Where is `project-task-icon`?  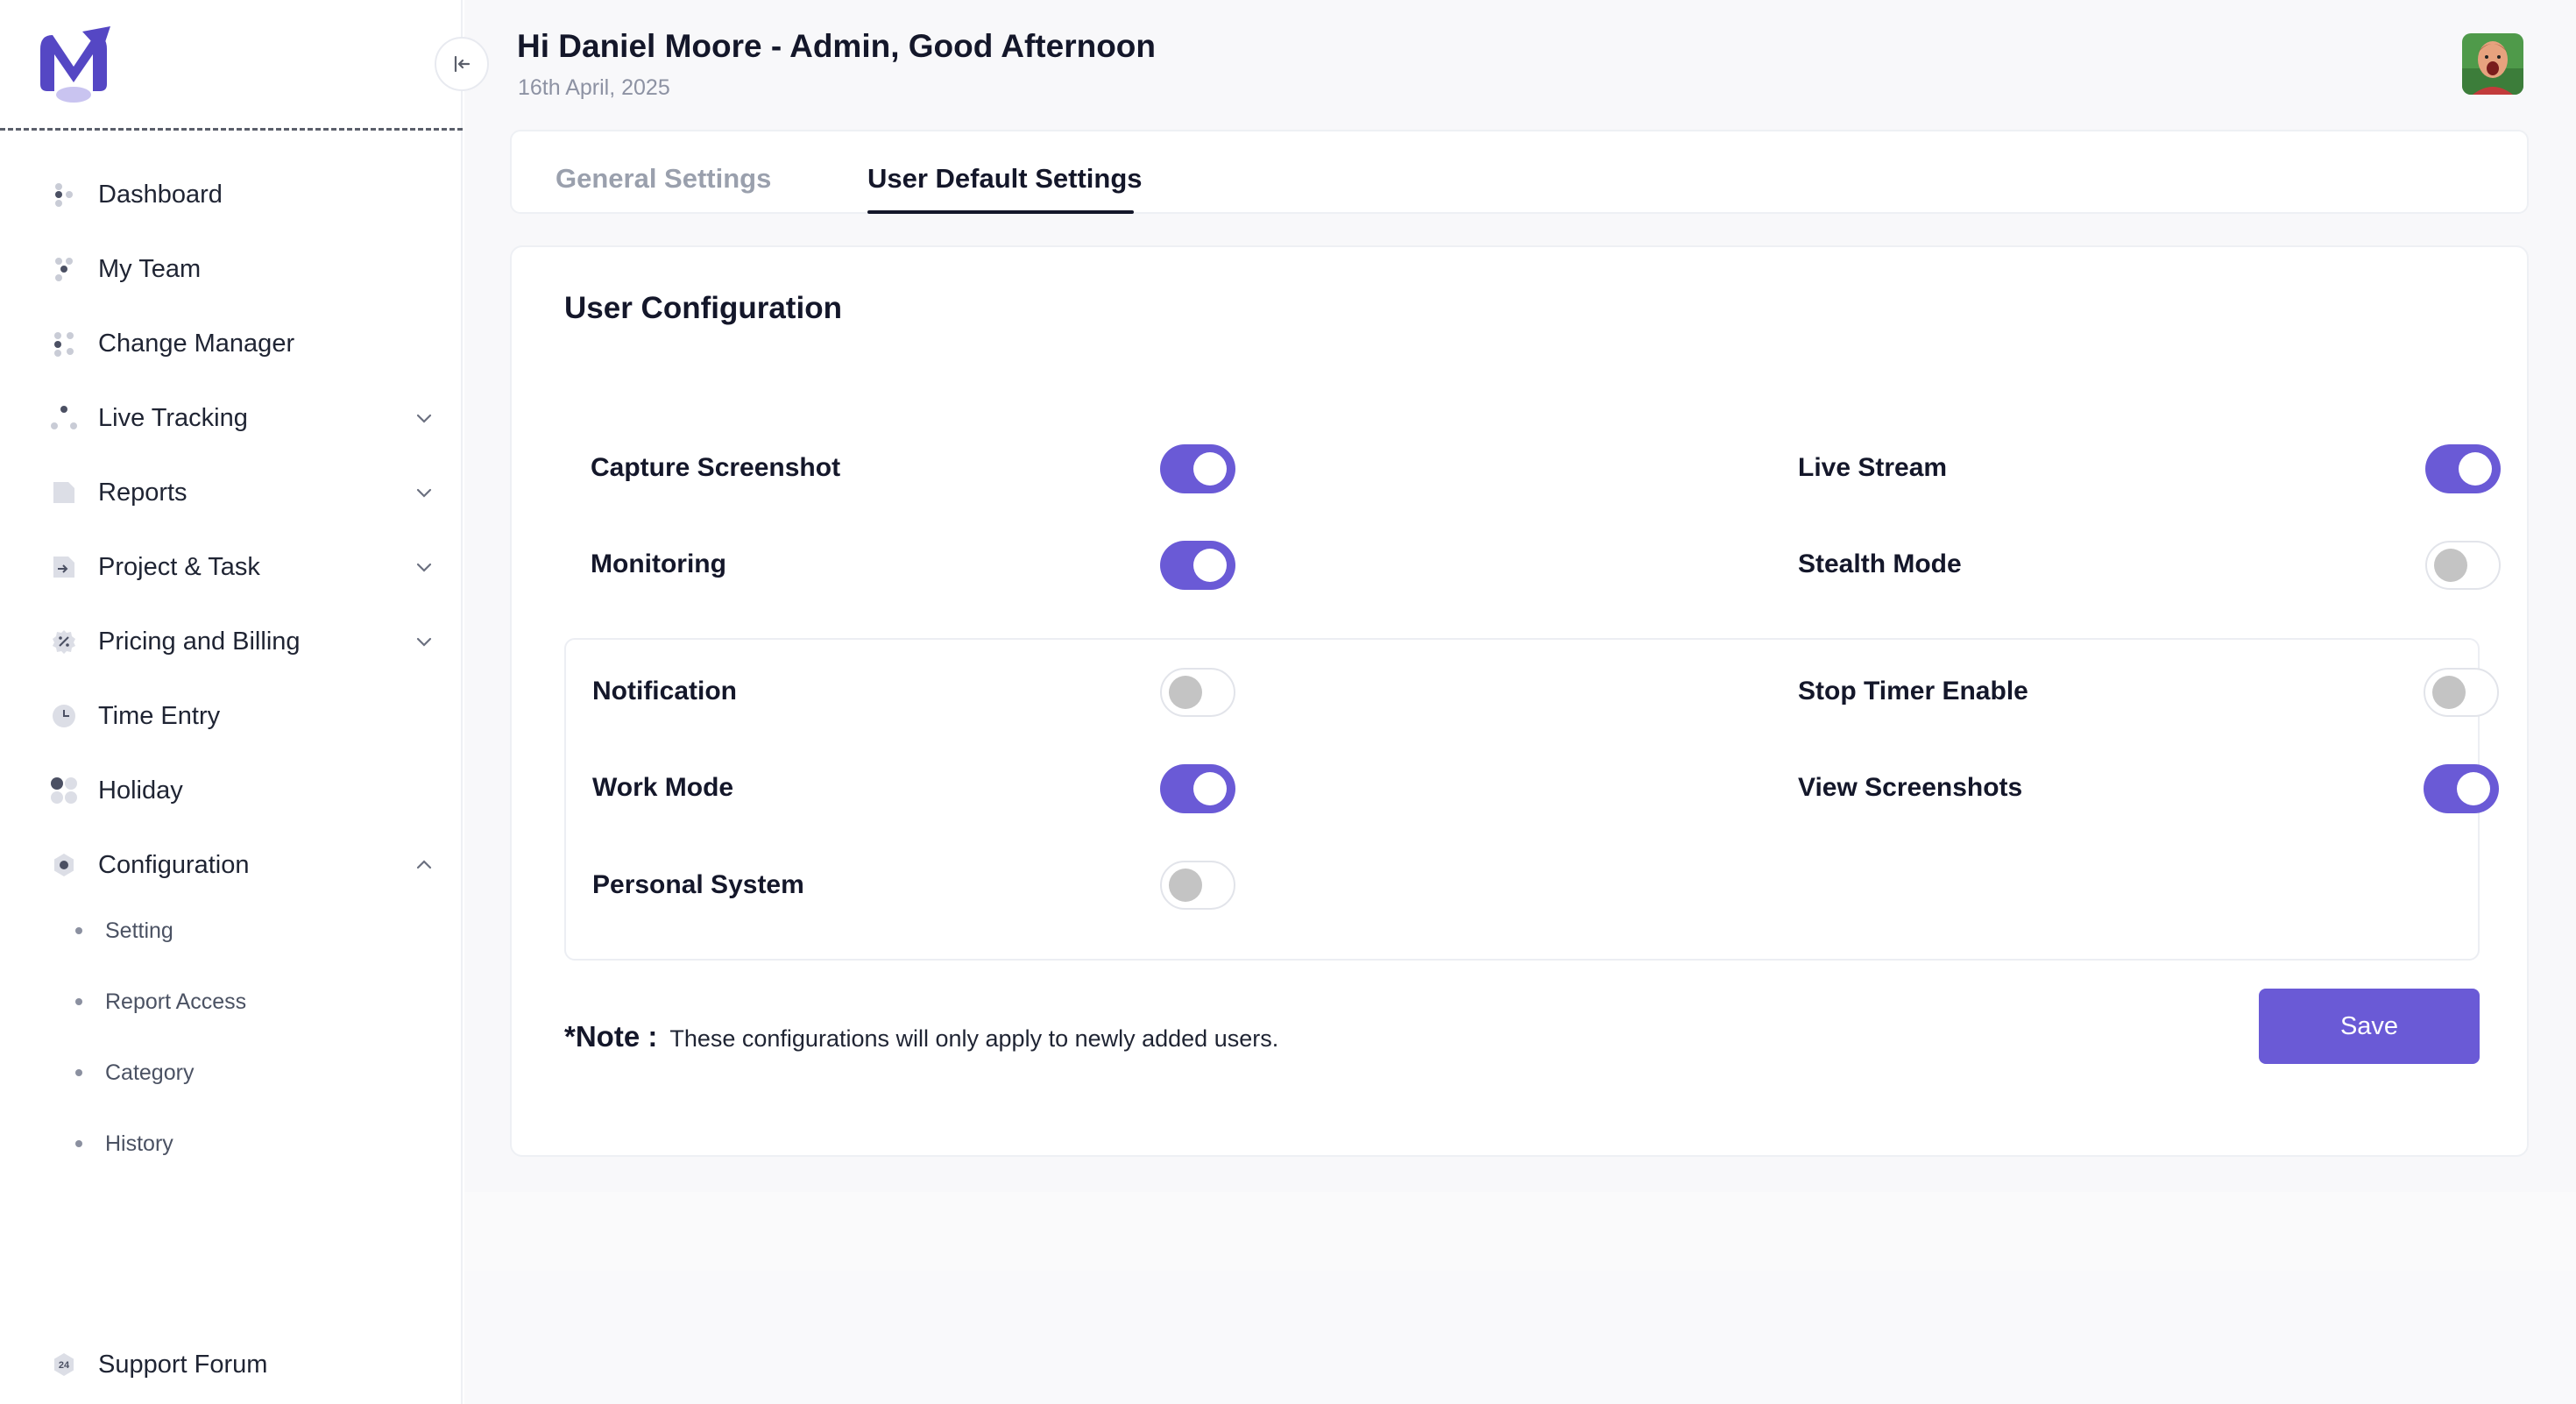 project-task-icon is located at coordinates (64, 567).